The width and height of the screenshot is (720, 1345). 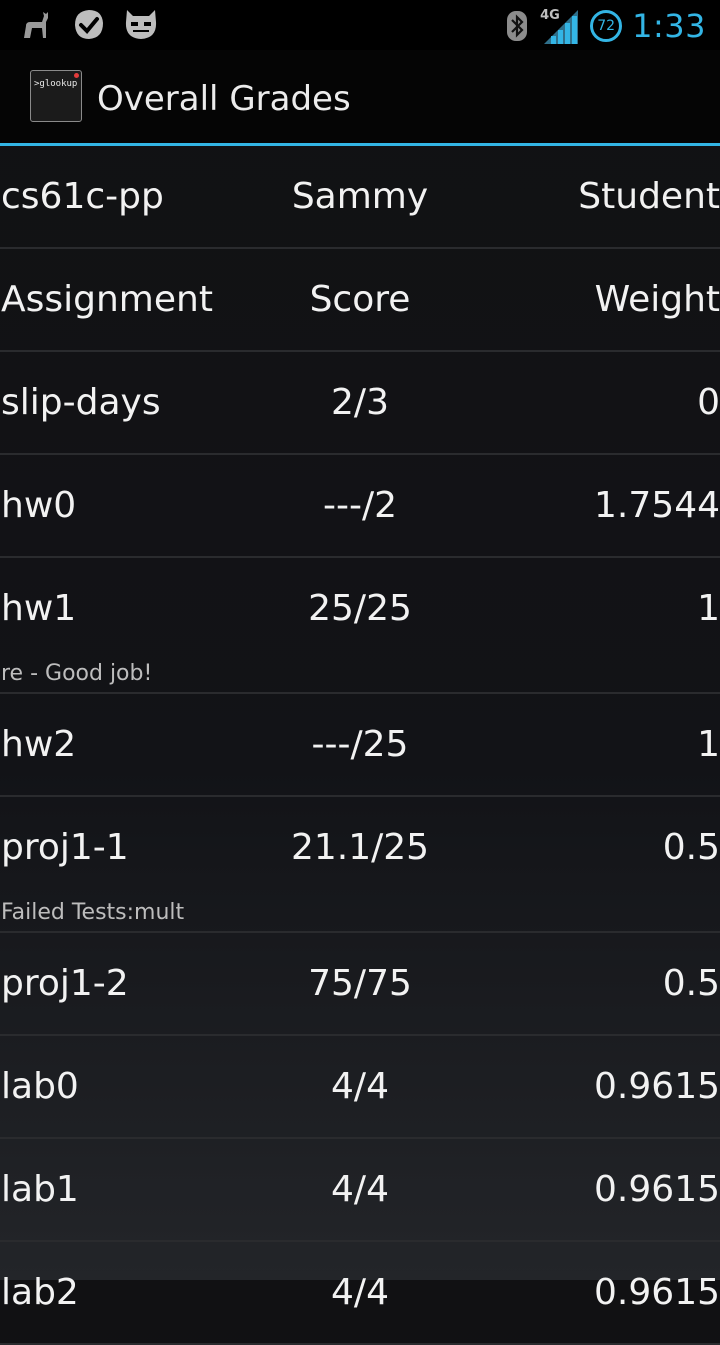 I want to click on assignment-name: lab1, so click(x=40, y=1189).